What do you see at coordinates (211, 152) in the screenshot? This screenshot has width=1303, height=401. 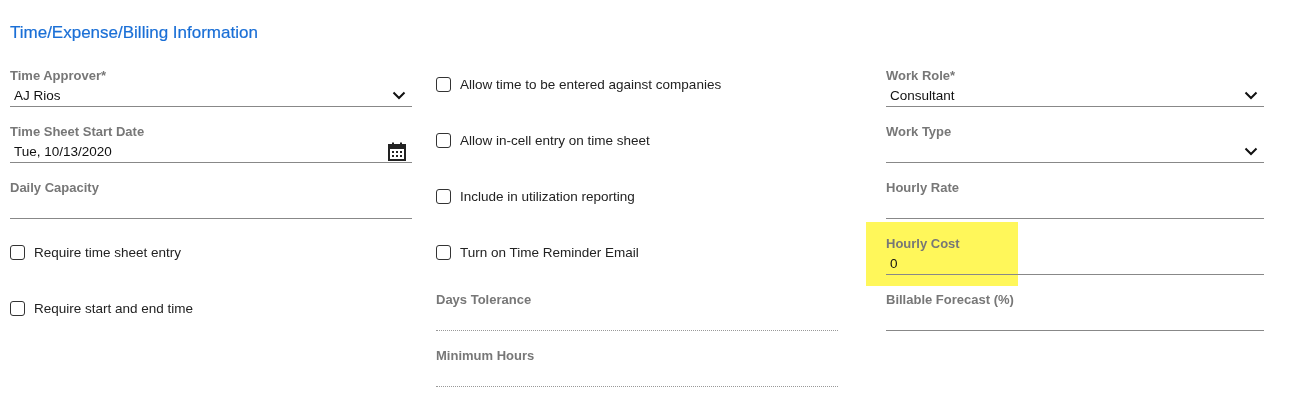 I see `date-field: Tue, 10/13/2020` at bounding box center [211, 152].